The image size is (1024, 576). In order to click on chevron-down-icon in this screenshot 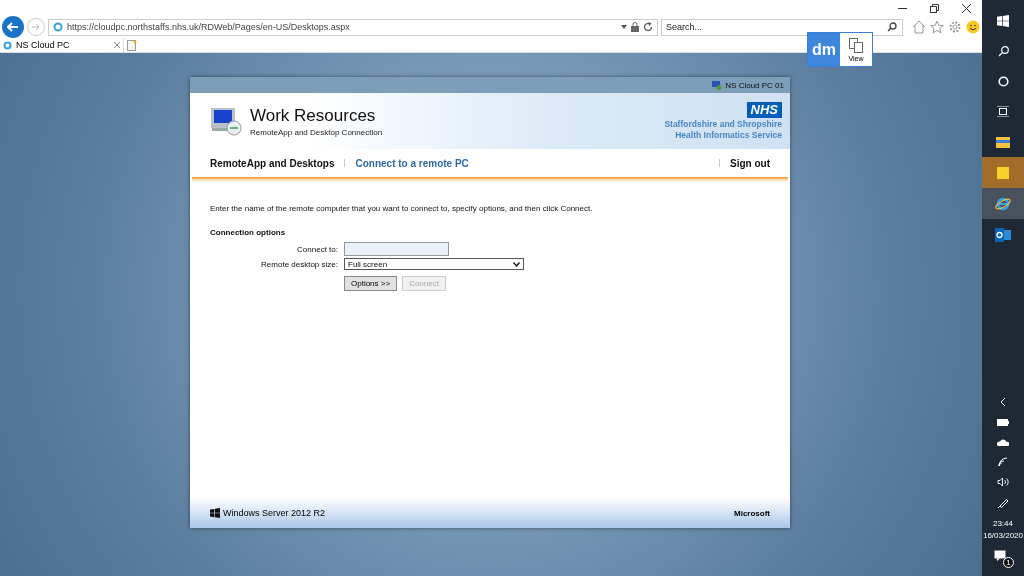, I will do `click(516, 264)`.